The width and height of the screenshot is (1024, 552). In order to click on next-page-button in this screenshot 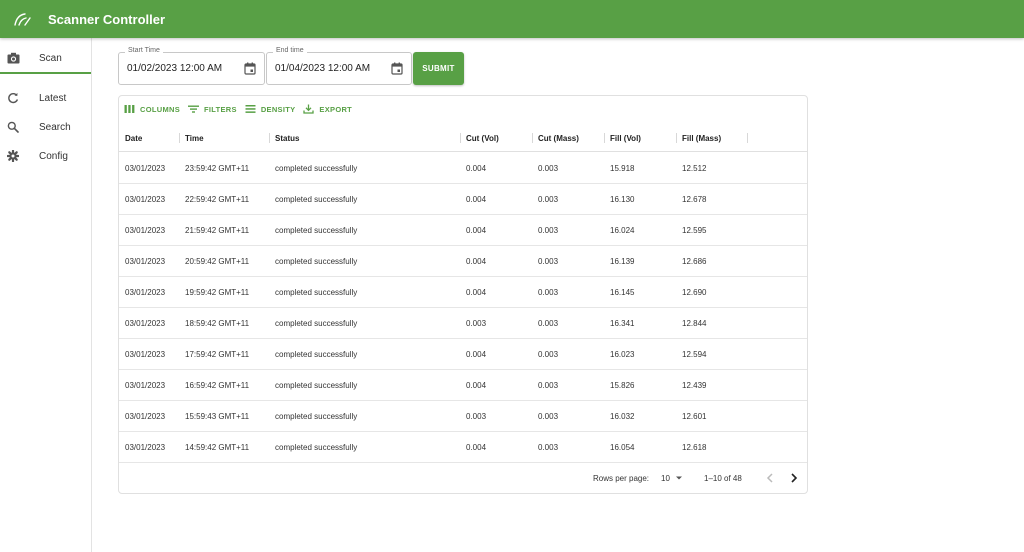, I will do `click(794, 478)`.